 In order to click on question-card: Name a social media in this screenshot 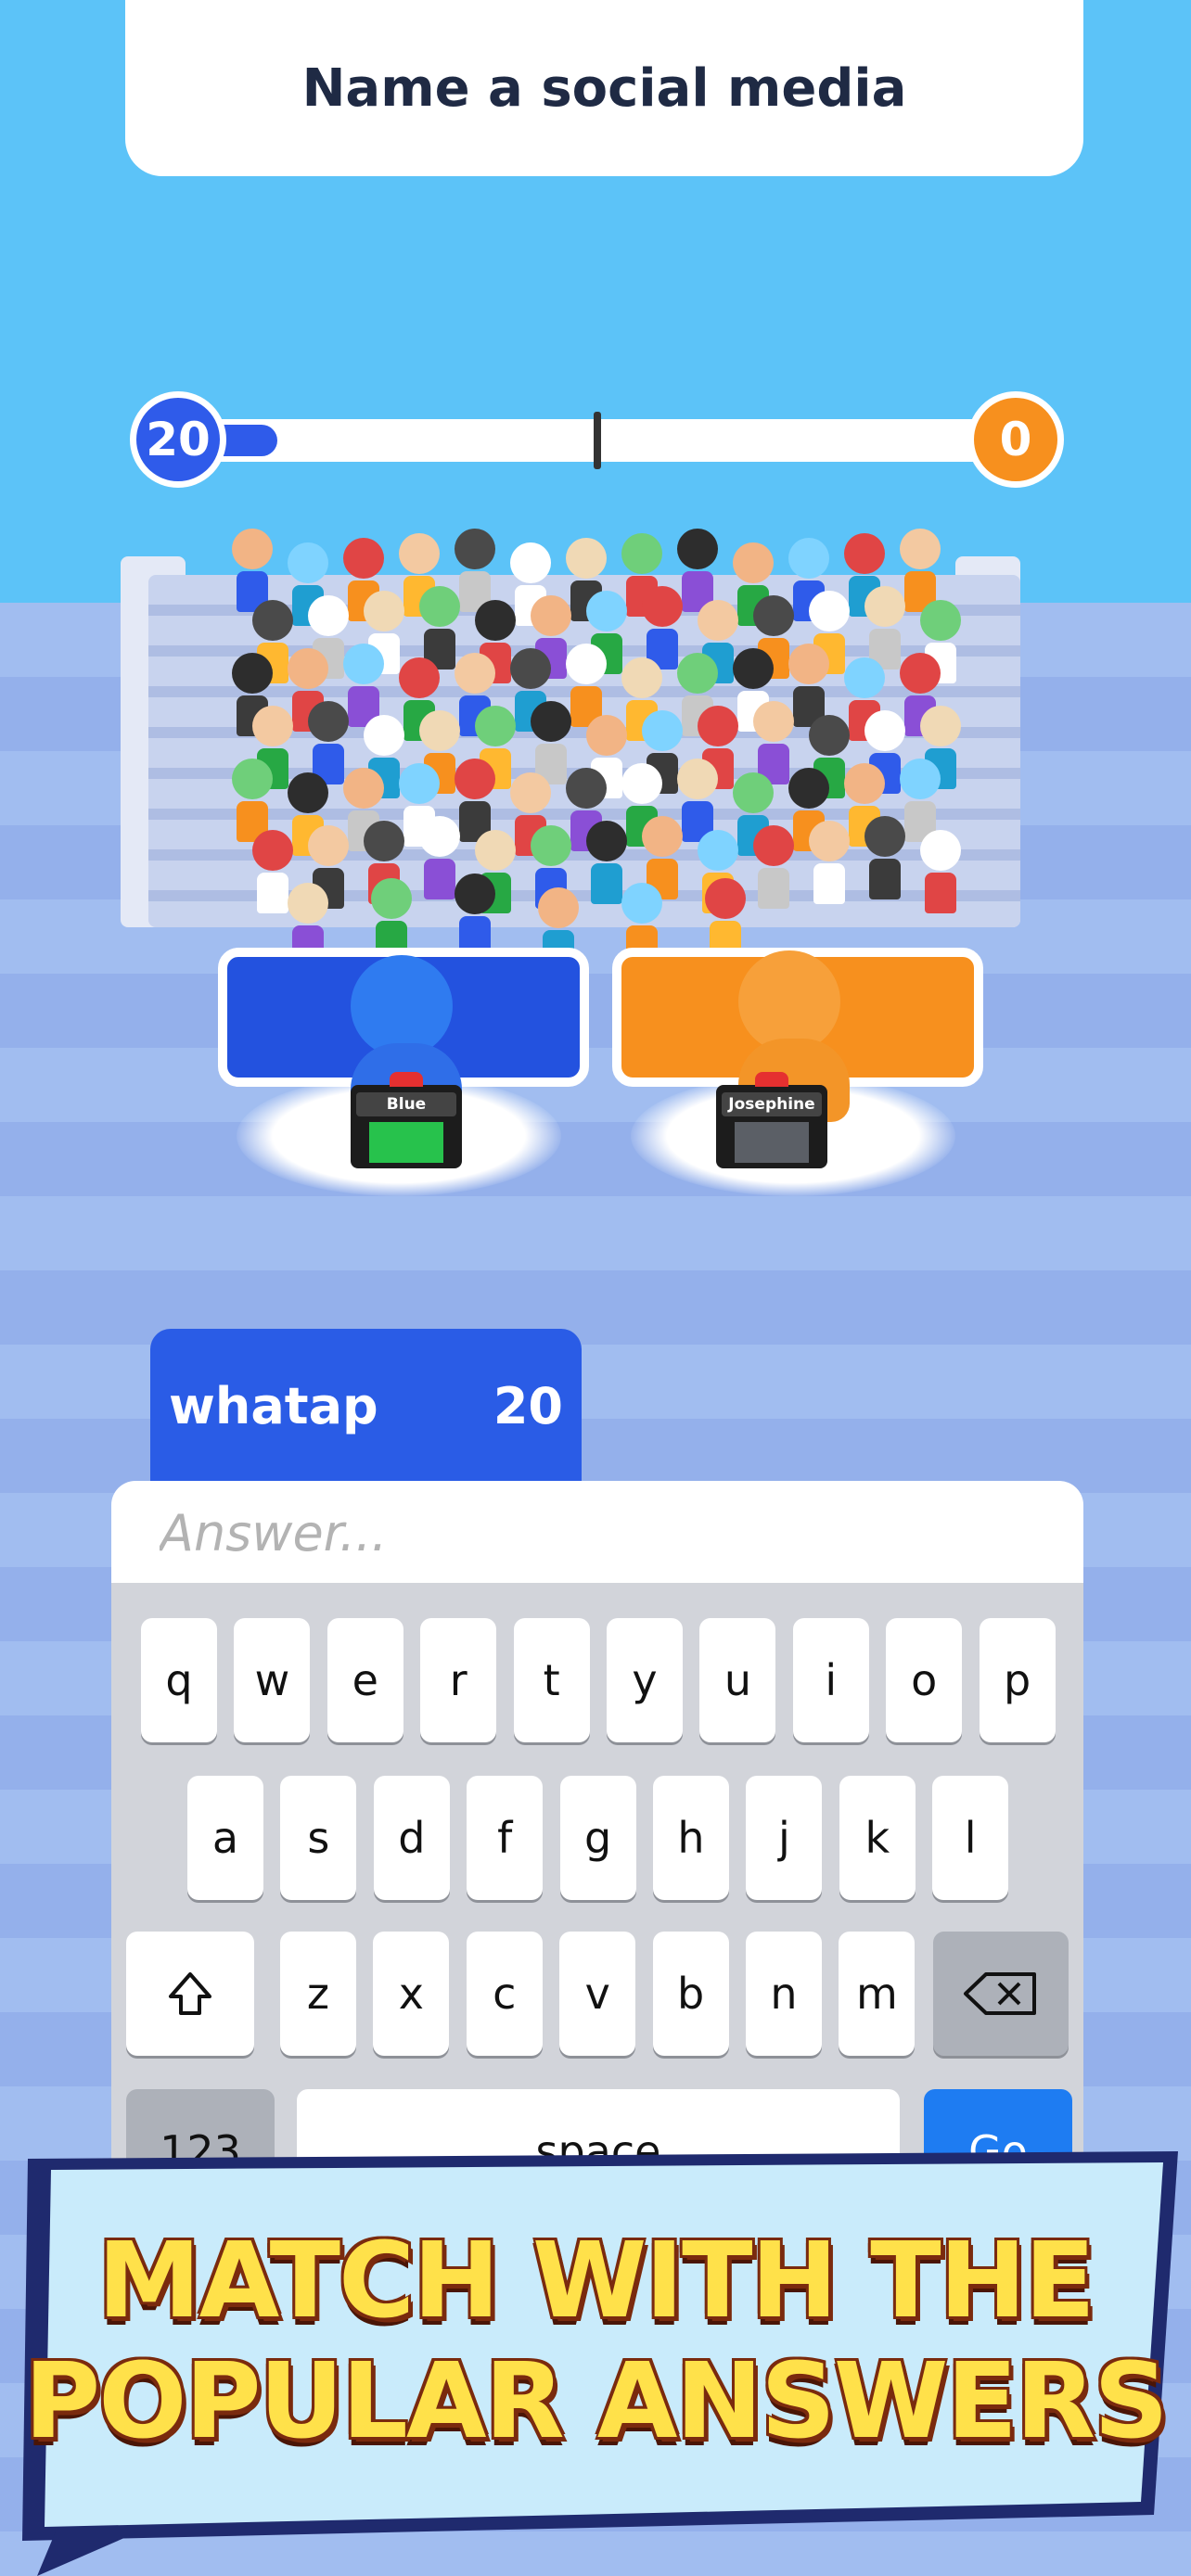, I will do `click(604, 88)`.